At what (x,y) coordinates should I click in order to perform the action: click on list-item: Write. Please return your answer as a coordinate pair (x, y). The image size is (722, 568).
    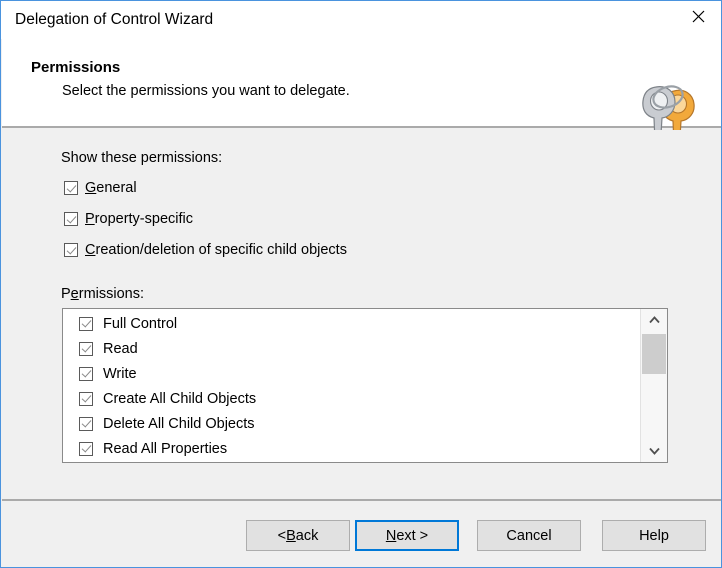
    Looking at the image, I should click on (351, 373).